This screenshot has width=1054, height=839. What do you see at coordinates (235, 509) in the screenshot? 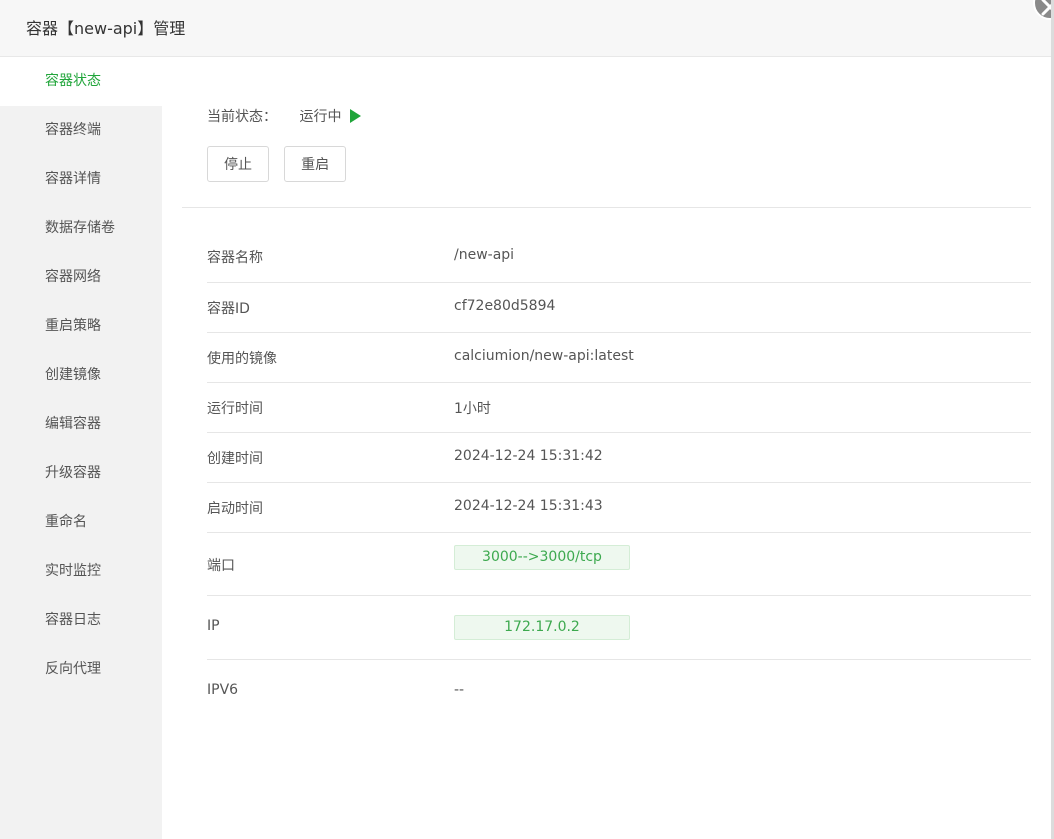
I see `info-label: 启动时间` at bounding box center [235, 509].